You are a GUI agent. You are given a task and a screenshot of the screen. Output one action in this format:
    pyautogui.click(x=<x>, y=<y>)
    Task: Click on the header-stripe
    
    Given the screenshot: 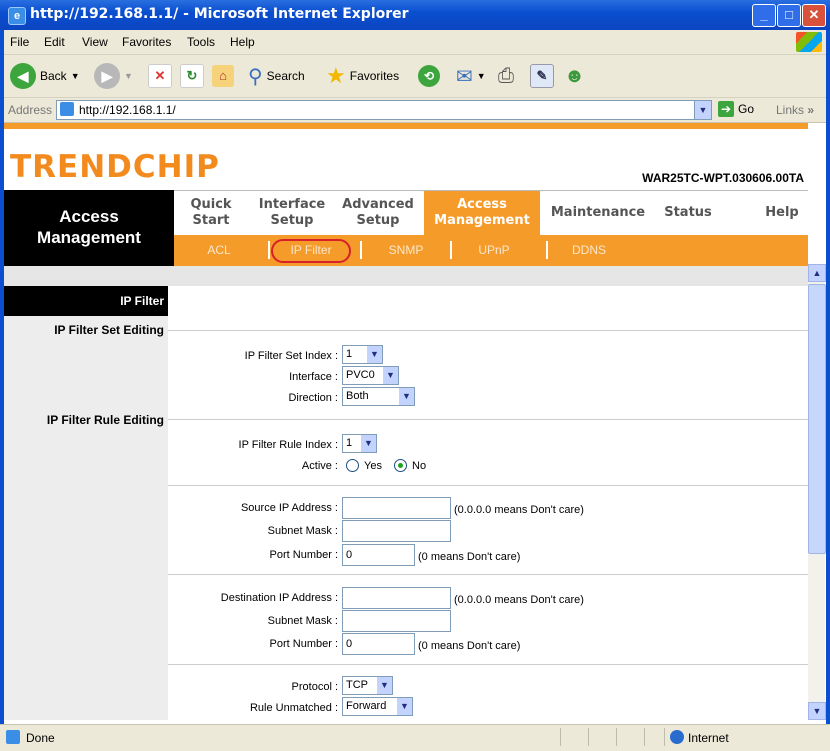 What is the action you would take?
    pyautogui.click(x=406, y=126)
    